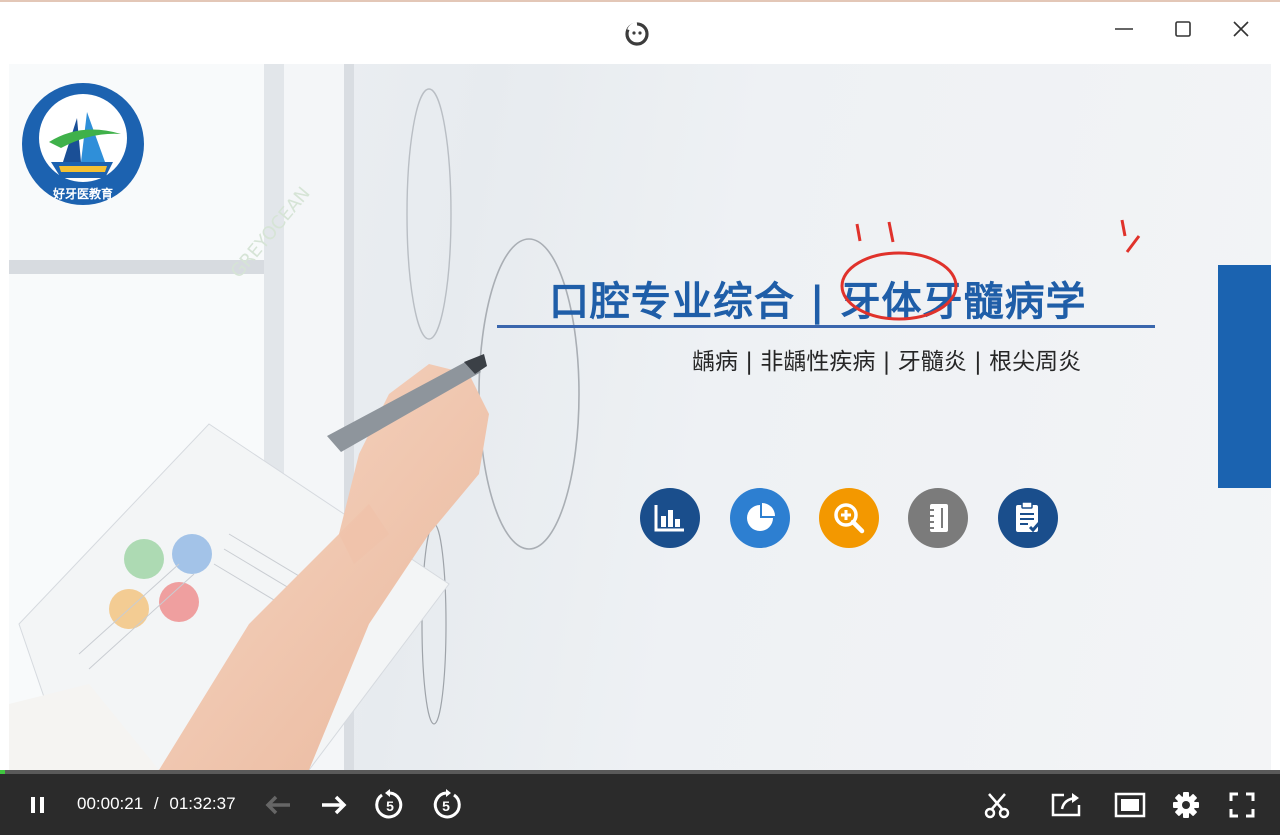 The width and height of the screenshot is (1280, 835). Describe the element at coordinates (637, 34) in the screenshot. I see `app-logo-icon` at that location.